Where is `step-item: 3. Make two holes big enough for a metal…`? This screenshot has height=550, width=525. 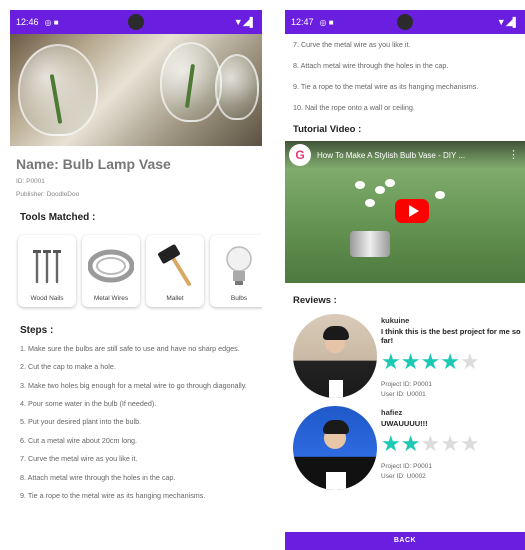 step-item: 3. Make two holes big enough for a metal… is located at coordinates (133, 385).